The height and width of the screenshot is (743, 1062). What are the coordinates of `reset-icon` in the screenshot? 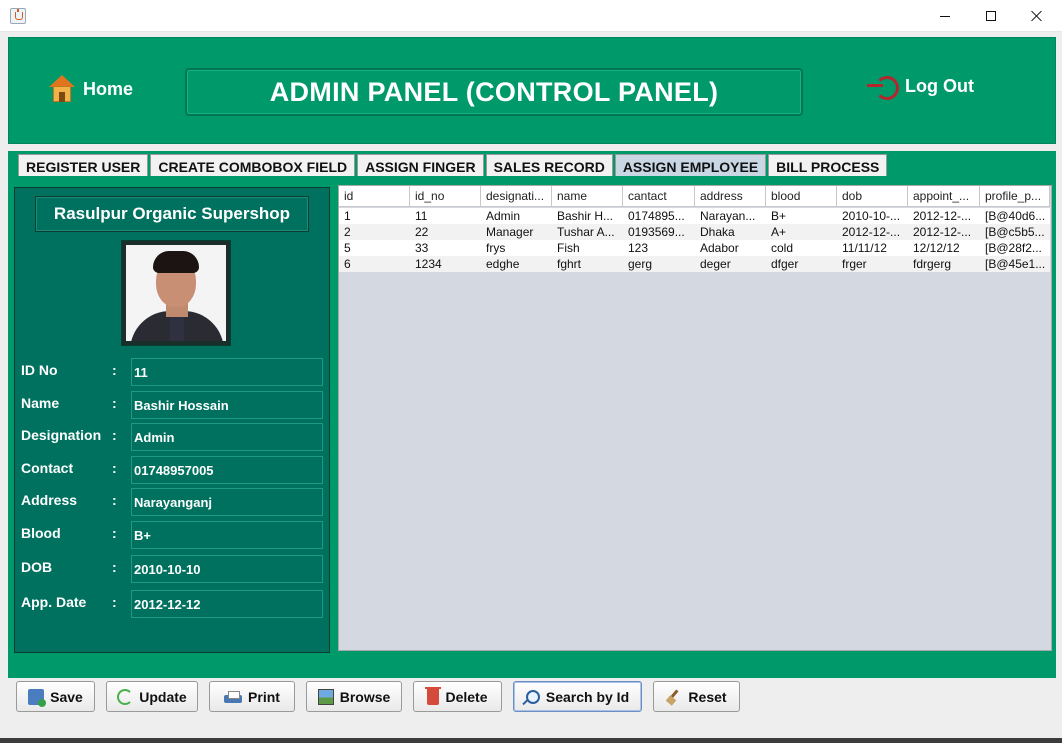 It's located at (674, 697).